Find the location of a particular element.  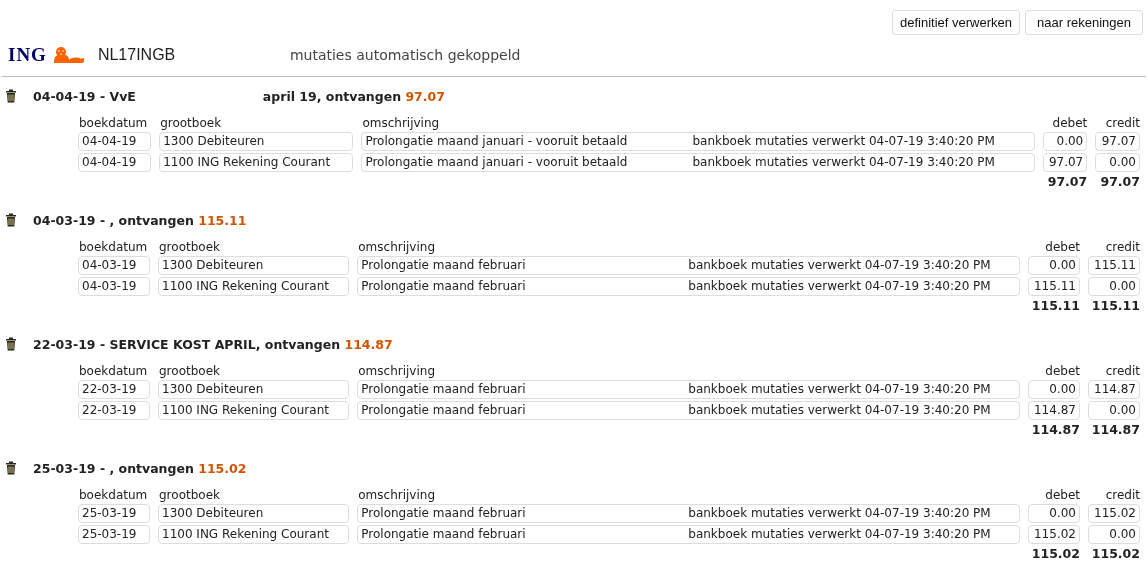

entry-title: 04-04-19 - VvE is located at coordinates (84, 96).